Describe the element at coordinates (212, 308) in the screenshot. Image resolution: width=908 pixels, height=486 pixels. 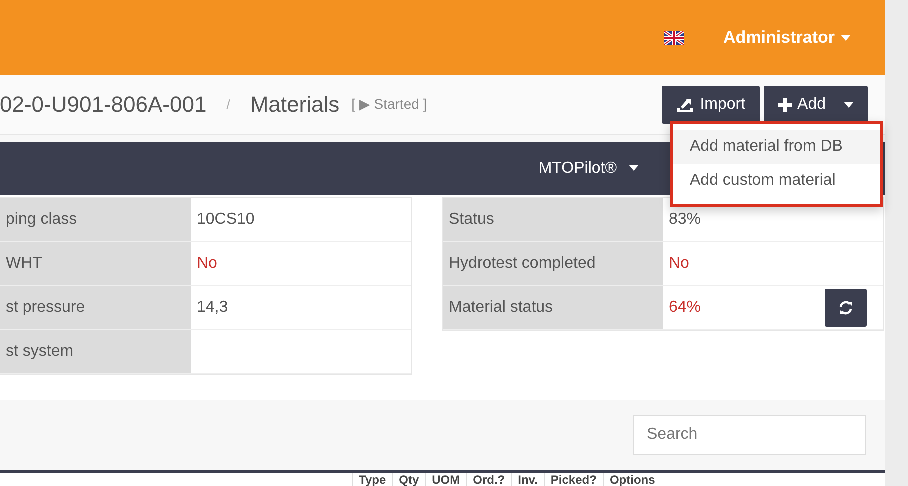
I see `row-value: 14,3` at that location.